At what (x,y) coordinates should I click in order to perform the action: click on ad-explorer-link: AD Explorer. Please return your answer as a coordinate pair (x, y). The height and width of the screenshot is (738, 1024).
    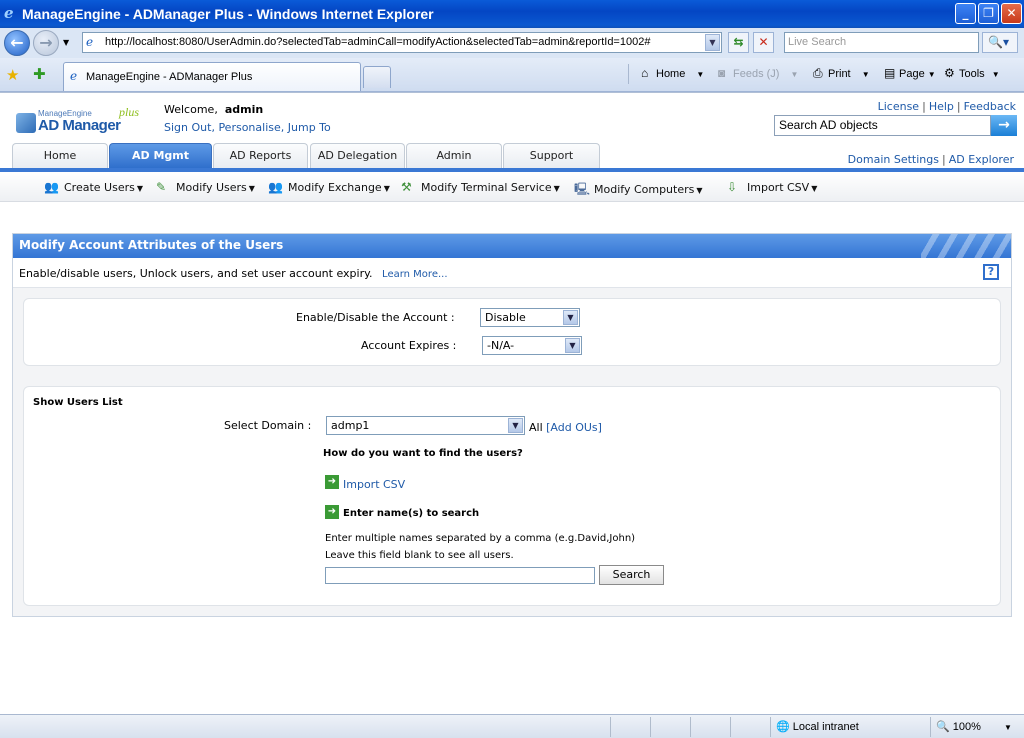
    Looking at the image, I should click on (981, 159).